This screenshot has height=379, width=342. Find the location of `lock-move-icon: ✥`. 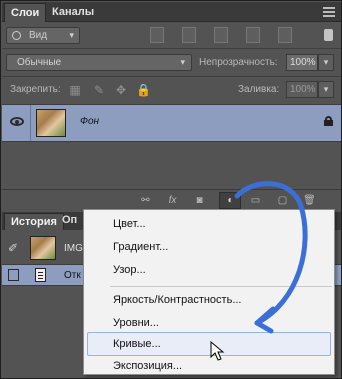

lock-move-icon: ✥ is located at coordinates (121, 90).